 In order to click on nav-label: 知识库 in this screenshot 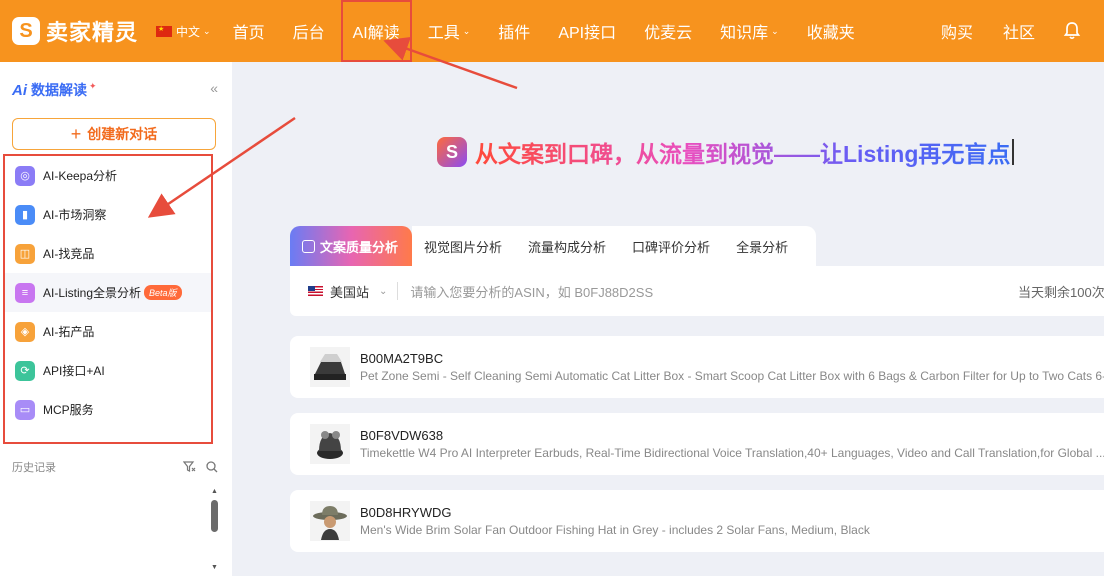, I will do `click(744, 33)`.